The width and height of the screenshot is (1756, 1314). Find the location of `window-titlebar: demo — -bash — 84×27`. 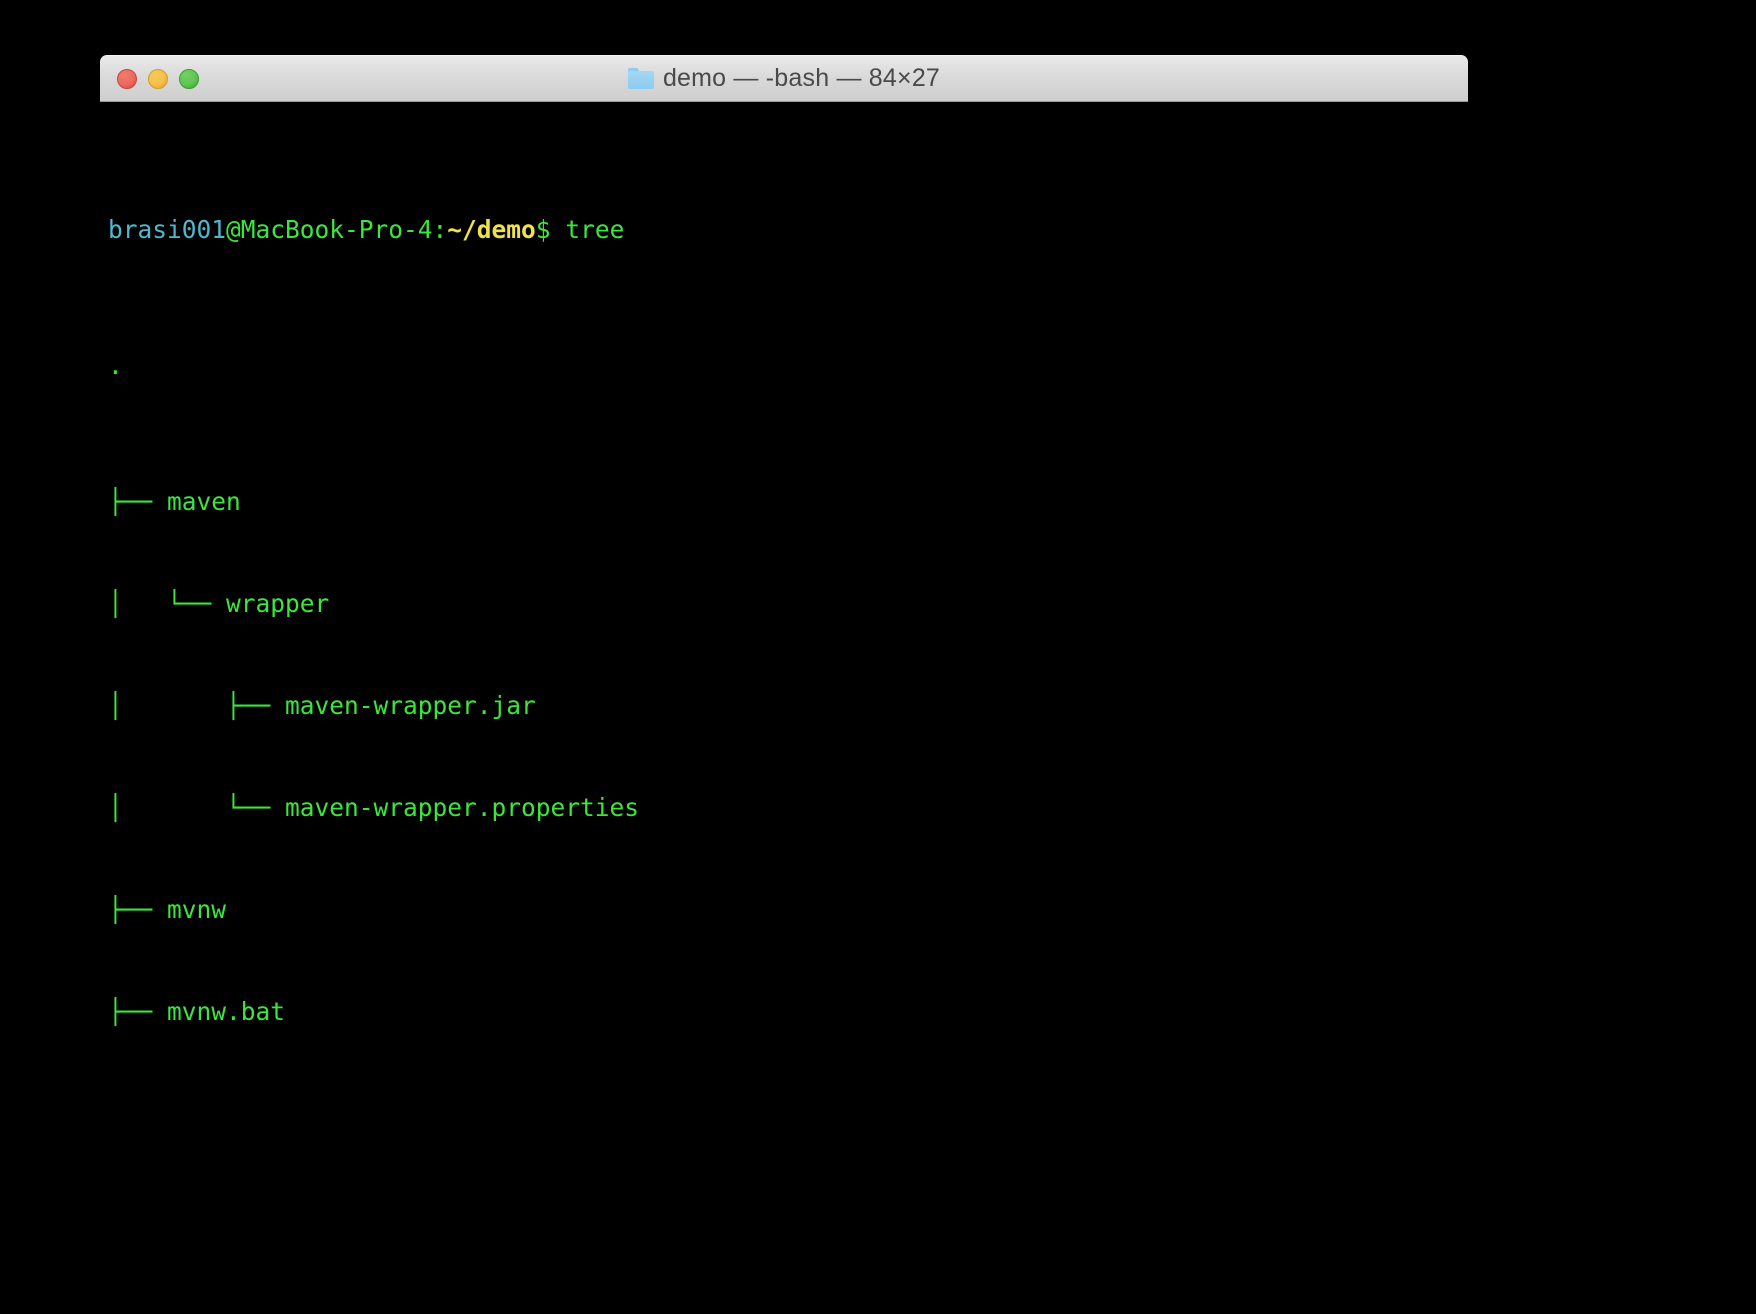

window-titlebar: demo — -bash — 84×27 is located at coordinates (784, 78).